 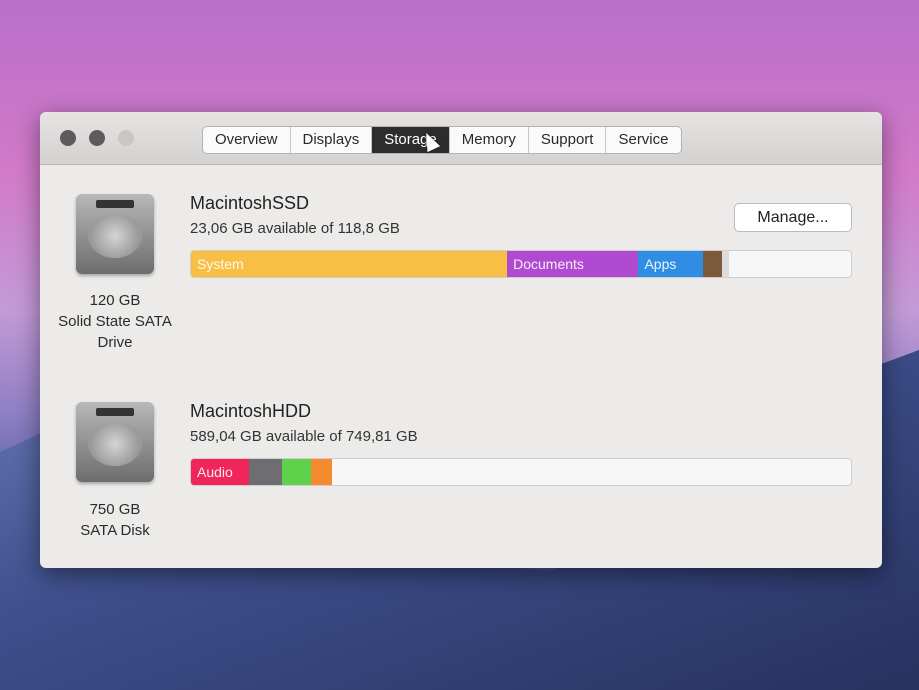 What do you see at coordinates (295, 228) in the screenshot?
I see `disk-available: 23,06 GB available of 118,8 GB` at bounding box center [295, 228].